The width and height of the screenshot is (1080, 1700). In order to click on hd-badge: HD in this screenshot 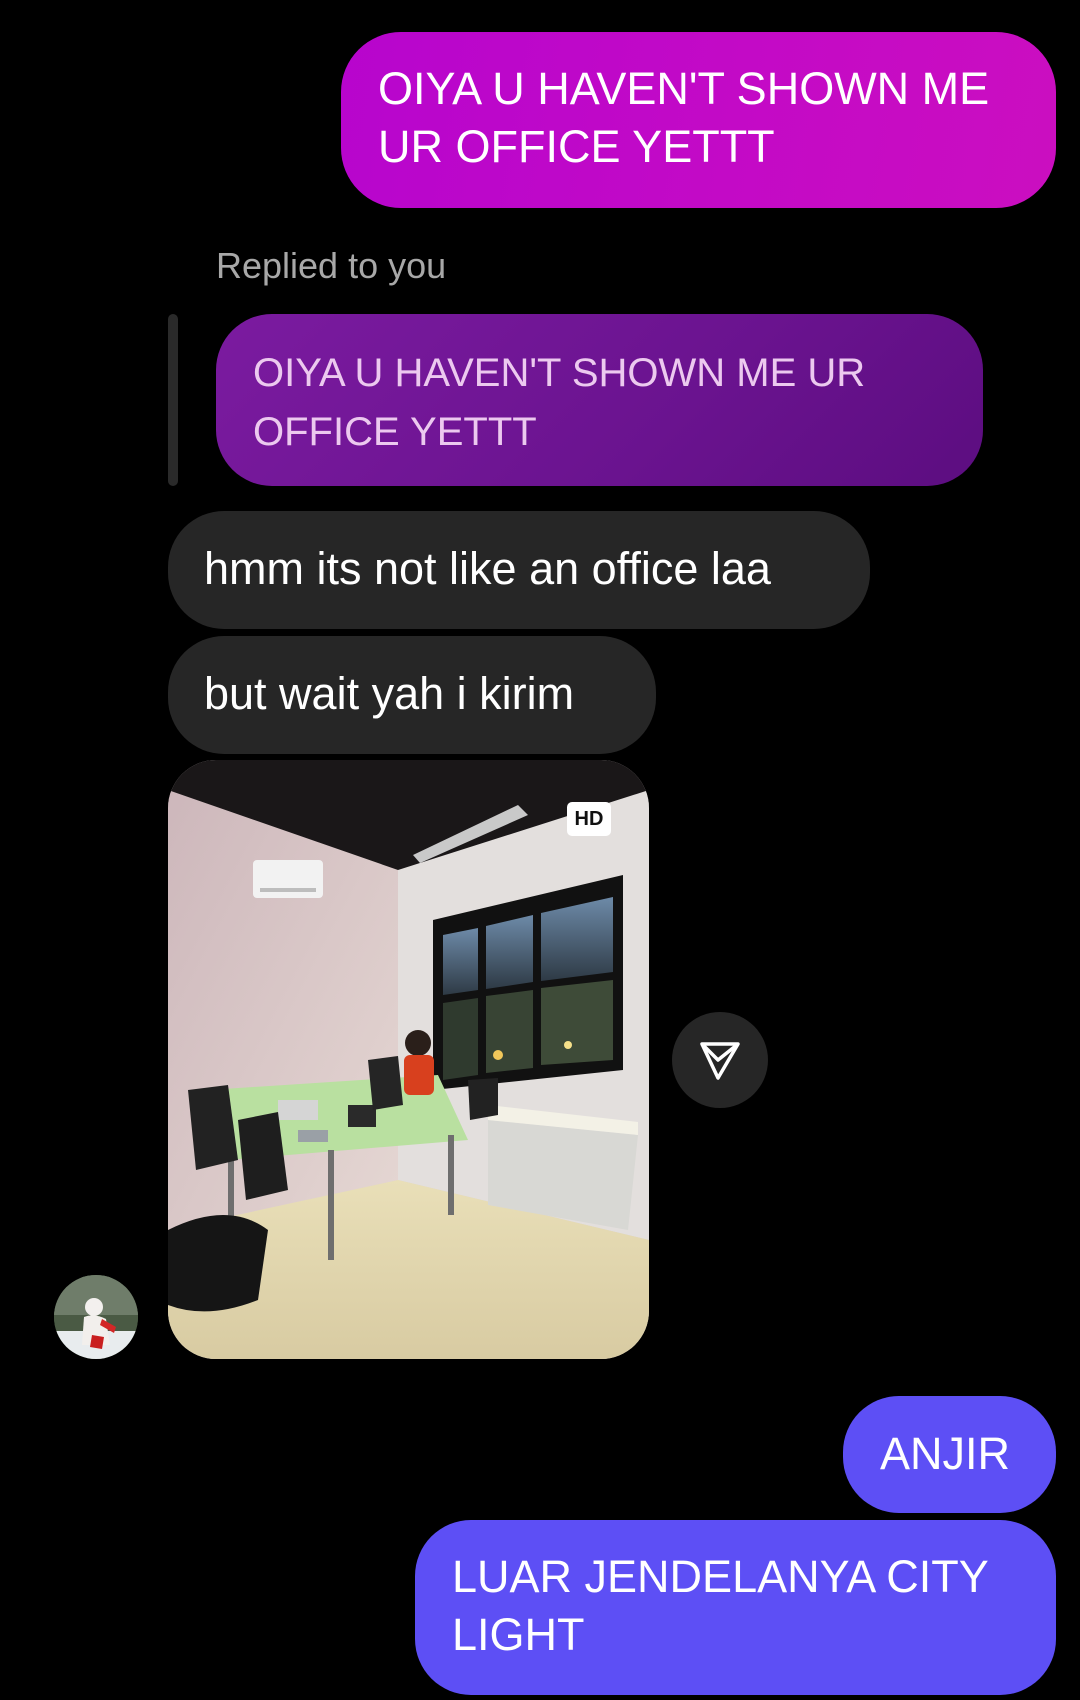, I will do `click(589, 819)`.